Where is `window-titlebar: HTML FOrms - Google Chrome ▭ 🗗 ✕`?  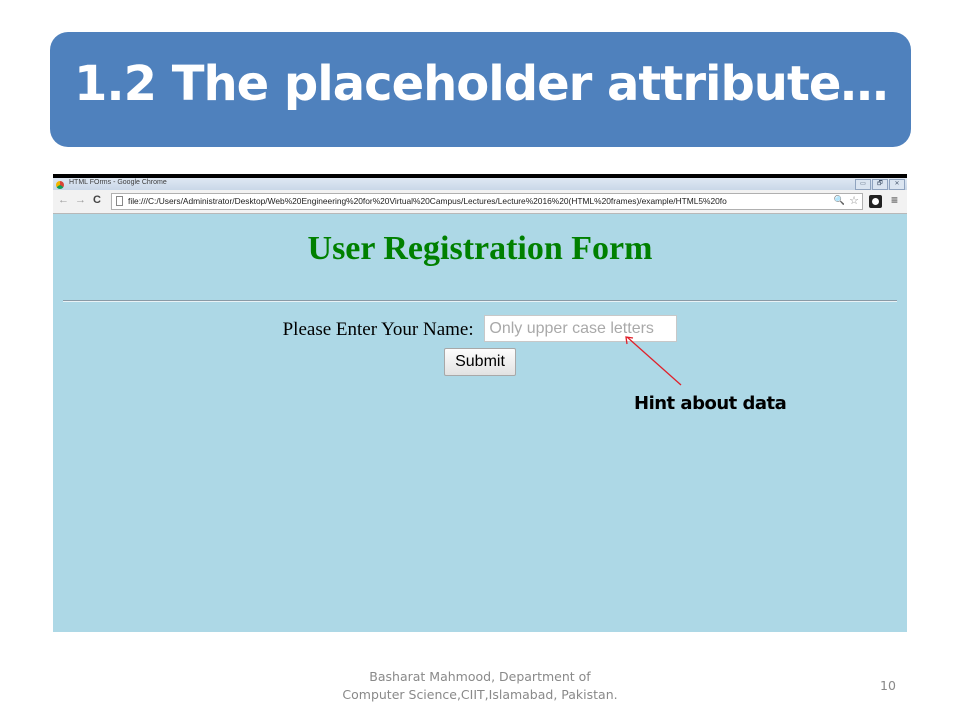 window-titlebar: HTML FOrms - Google Chrome ▭ 🗗 ✕ is located at coordinates (480, 184).